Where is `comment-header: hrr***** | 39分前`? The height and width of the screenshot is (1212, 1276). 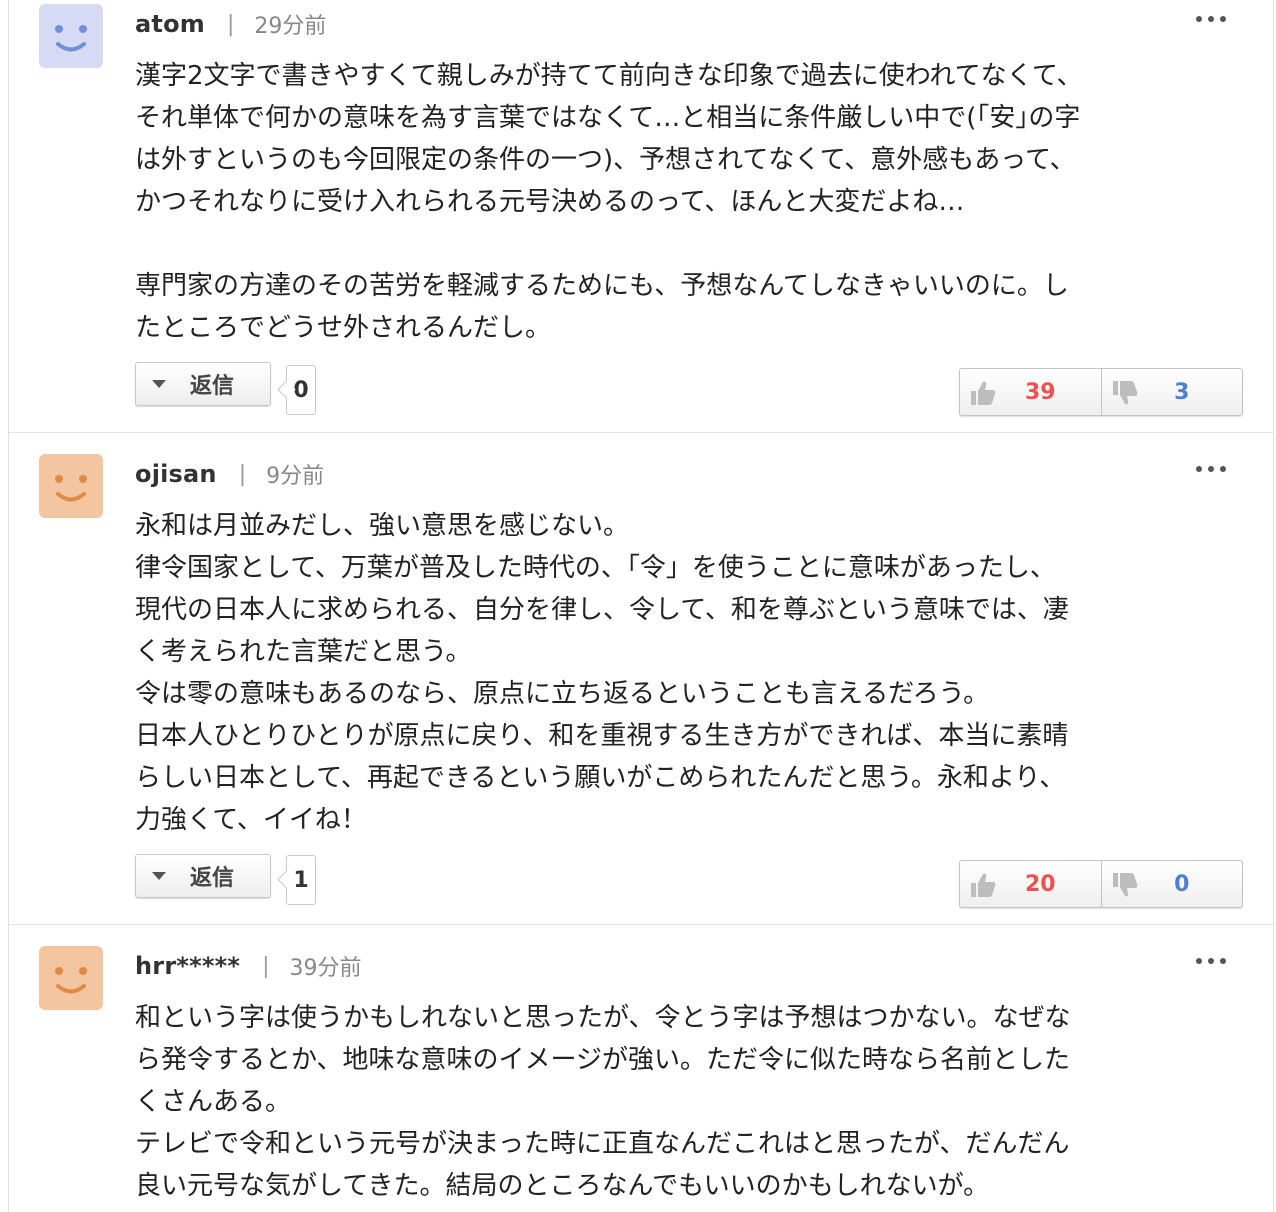 comment-header: hrr***** | 39分前 is located at coordinates (248, 966).